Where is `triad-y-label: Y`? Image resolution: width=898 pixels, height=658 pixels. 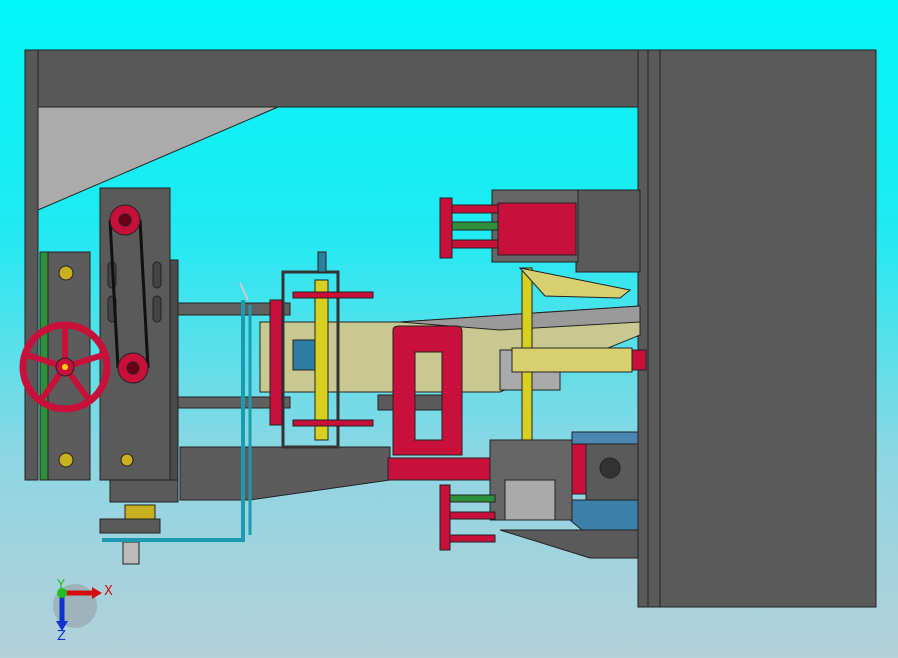 triad-y-label: Y is located at coordinates (60, 585).